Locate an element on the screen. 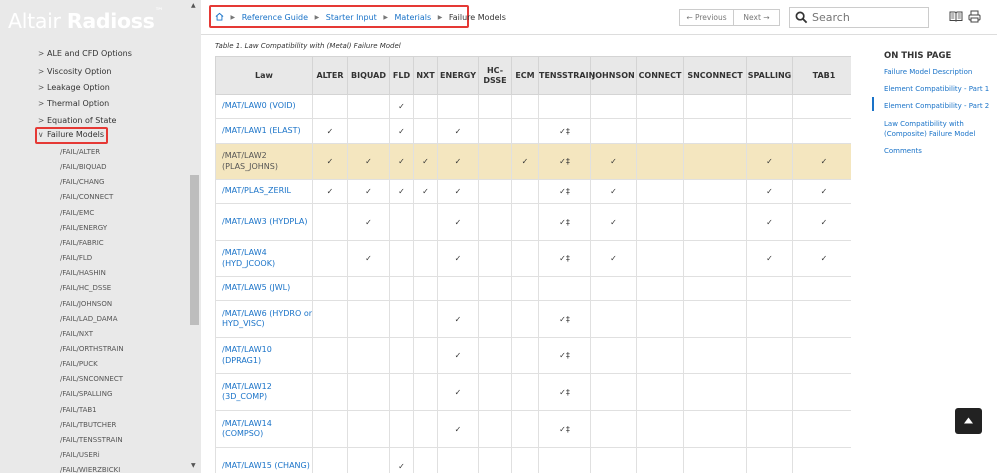  law-link: /MAT/LAW4 (HYD_JCOOK) is located at coordinates (264, 258).